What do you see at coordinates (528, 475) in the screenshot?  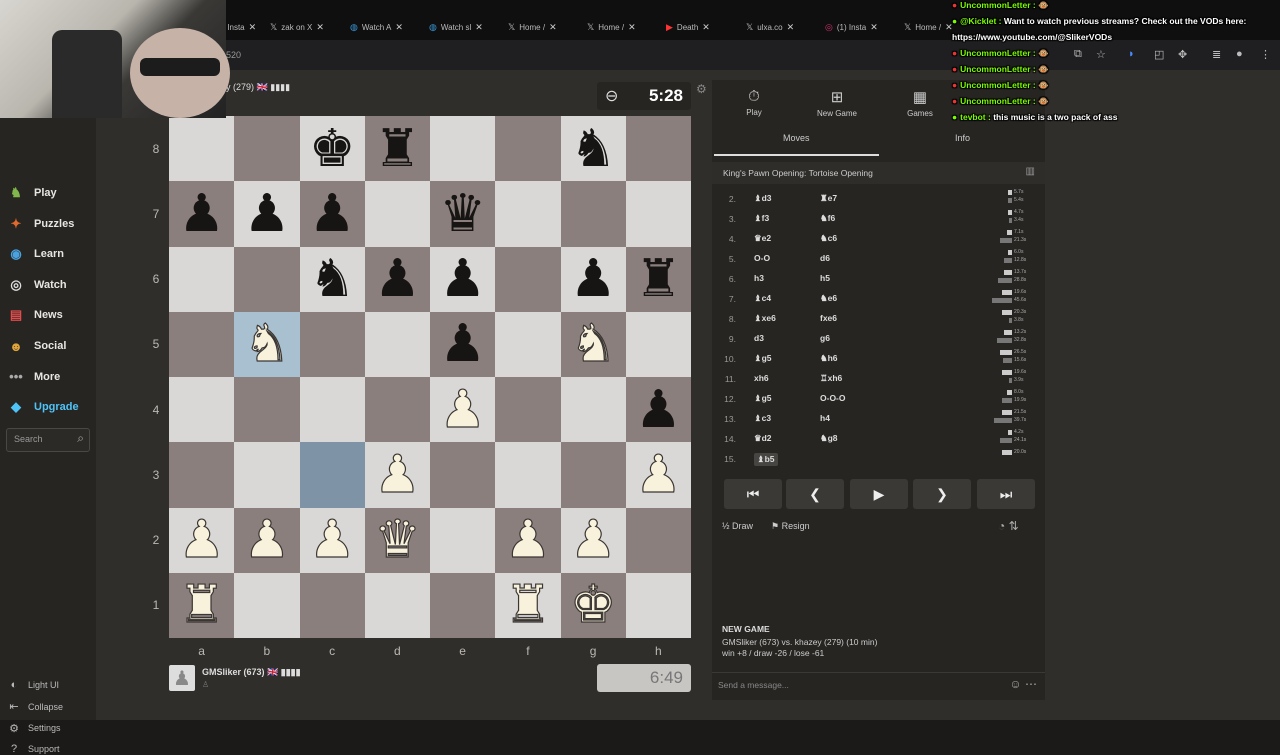 I see `square-f3` at bounding box center [528, 475].